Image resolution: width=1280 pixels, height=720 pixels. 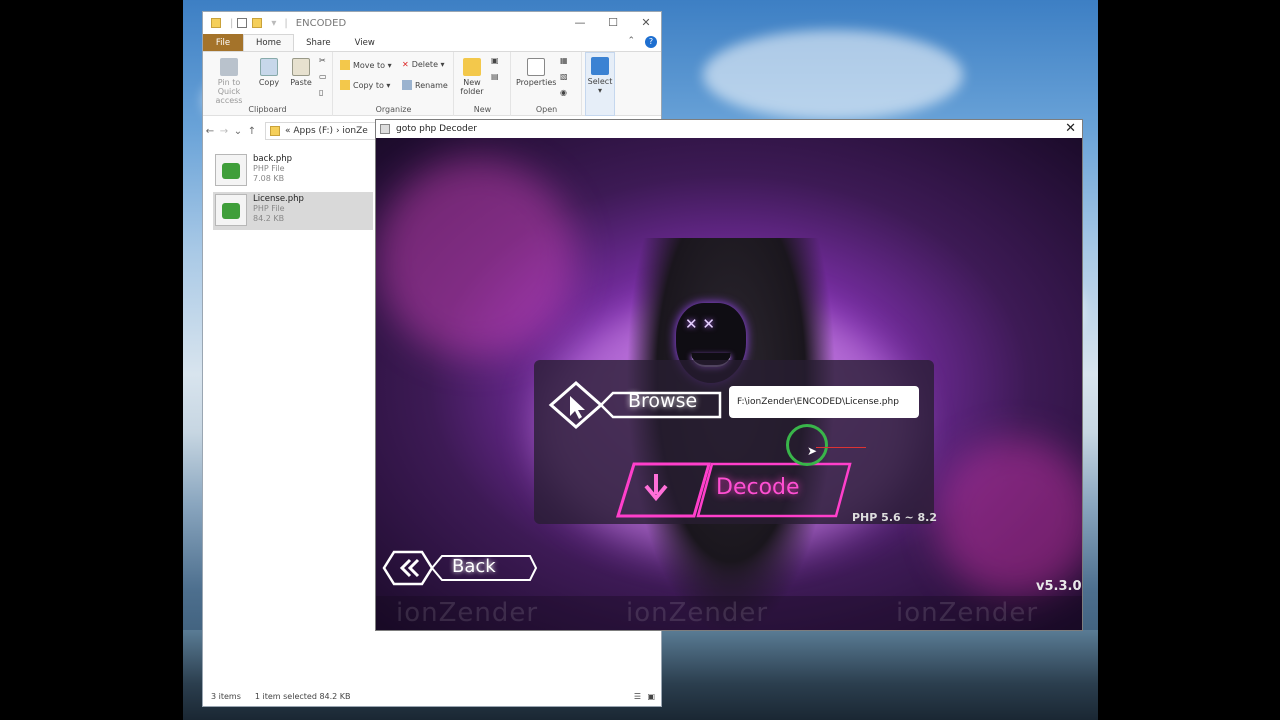 What do you see at coordinates (365, 42) in the screenshot?
I see `tab-view: View` at bounding box center [365, 42].